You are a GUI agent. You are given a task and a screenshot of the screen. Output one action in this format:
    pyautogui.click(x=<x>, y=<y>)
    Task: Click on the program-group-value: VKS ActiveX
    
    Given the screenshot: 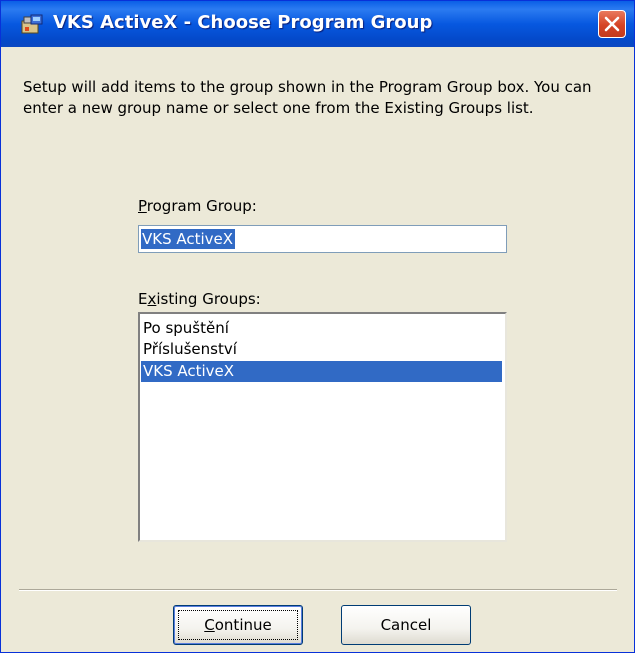 What is the action you would take?
    pyautogui.click(x=188, y=239)
    